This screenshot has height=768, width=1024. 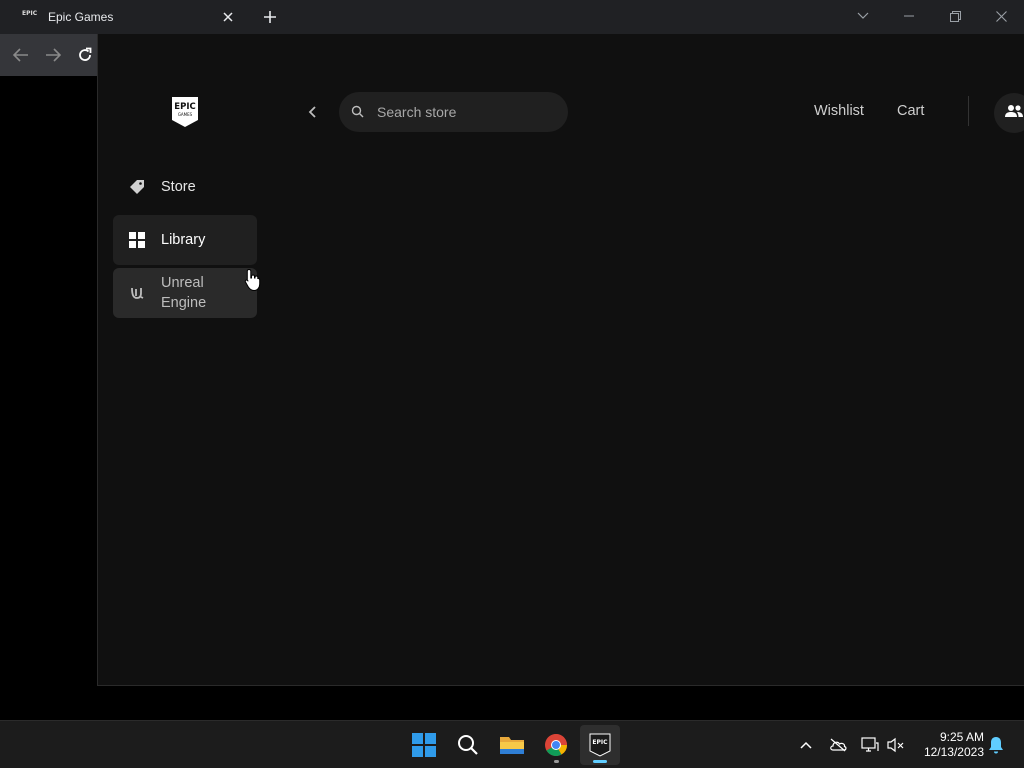 I want to click on cart-link: Cart, so click(x=910, y=111).